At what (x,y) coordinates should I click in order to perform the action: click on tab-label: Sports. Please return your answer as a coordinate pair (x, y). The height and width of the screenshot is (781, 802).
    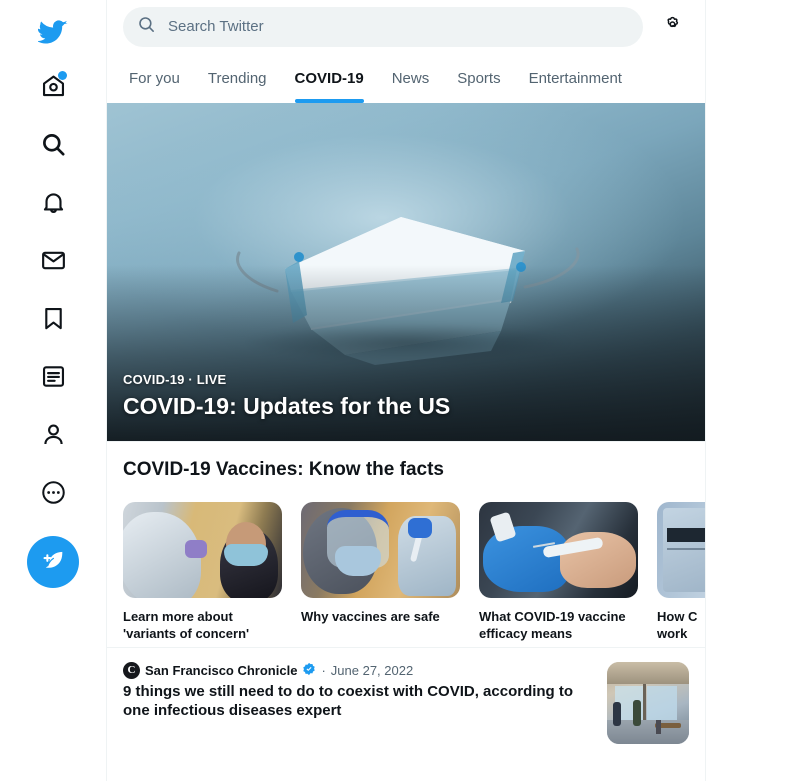
    Looking at the image, I should click on (479, 78).